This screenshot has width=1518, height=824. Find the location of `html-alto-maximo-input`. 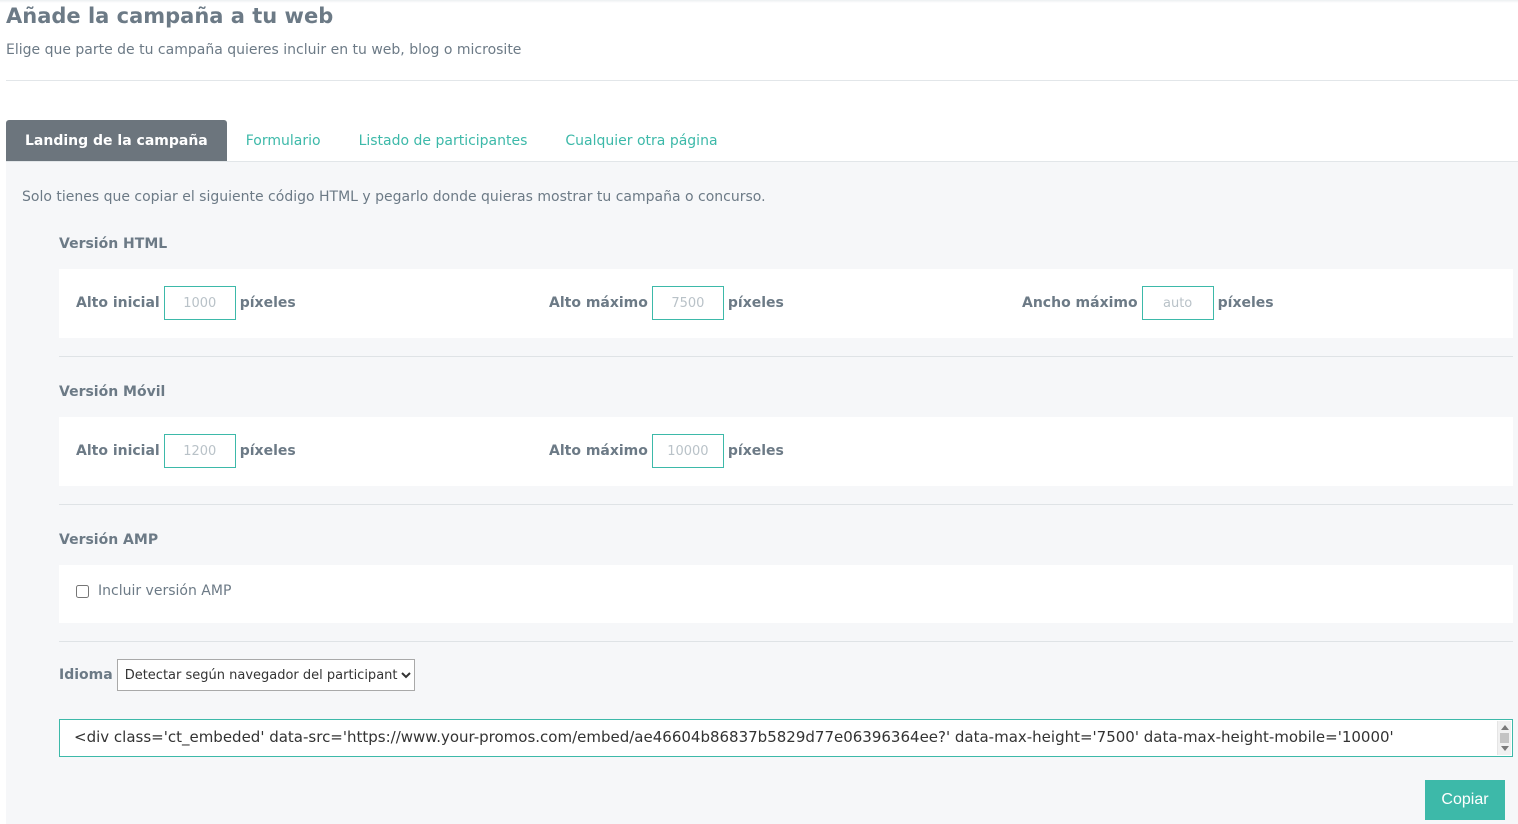

html-alto-maximo-input is located at coordinates (687, 303).